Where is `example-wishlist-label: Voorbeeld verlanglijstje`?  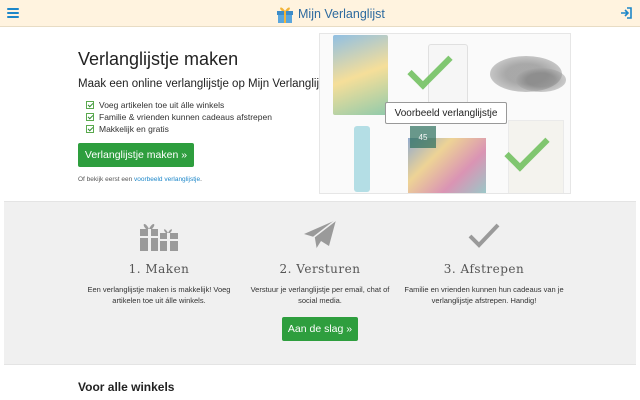 example-wishlist-label: Voorbeeld verlanglijstje is located at coordinates (446, 113).